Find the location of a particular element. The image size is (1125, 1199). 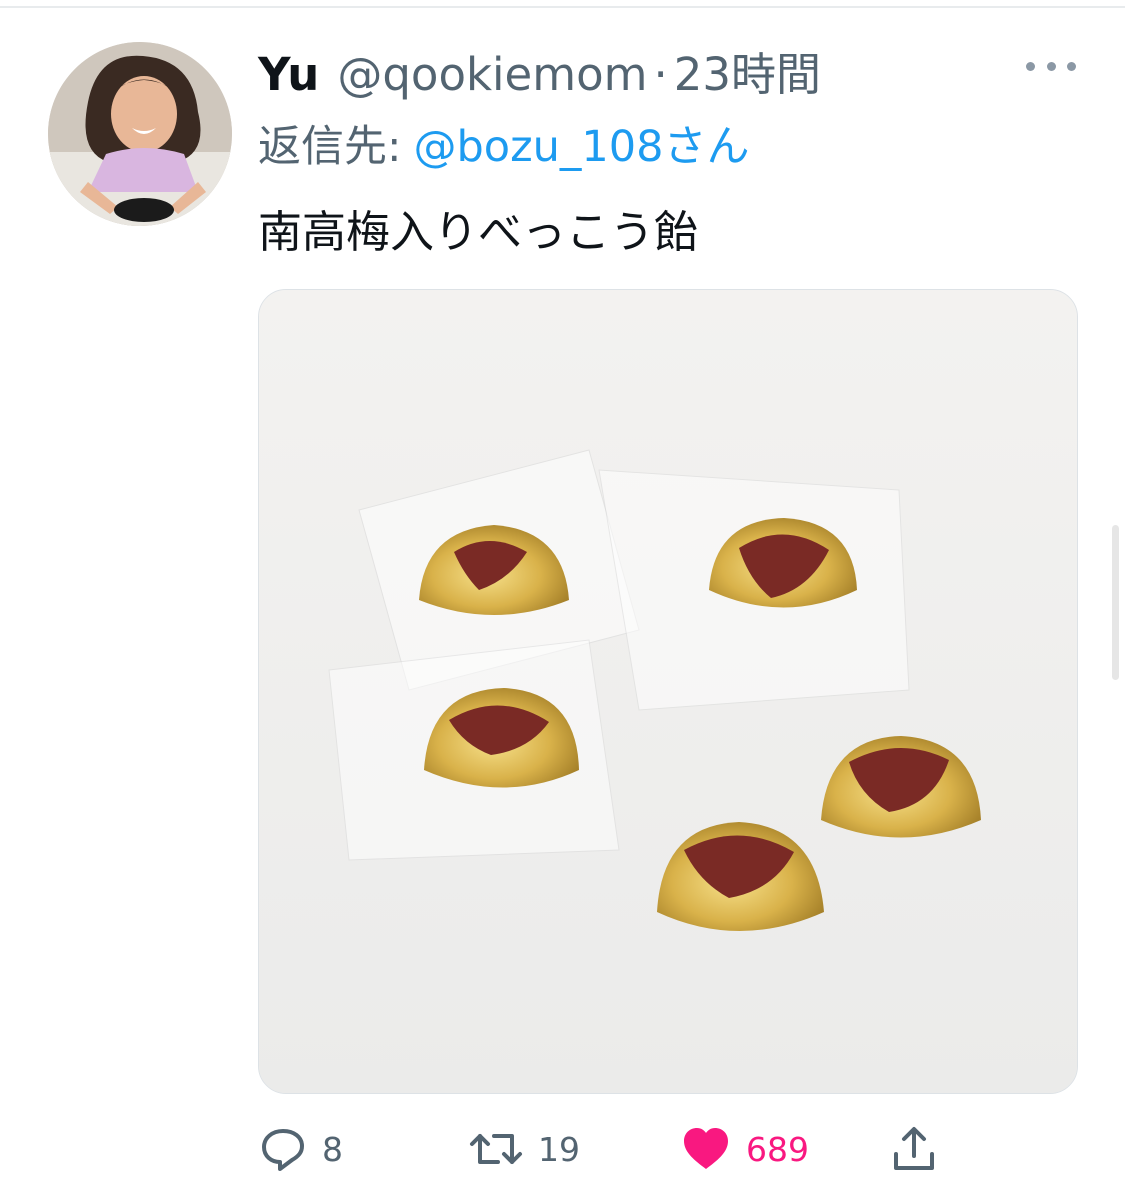

like-button: 689 is located at coordinates (744, 1149).